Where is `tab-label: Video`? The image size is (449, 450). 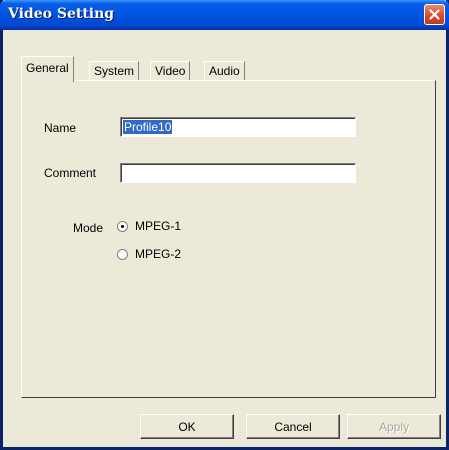
tab-label: Video is located at coordinates (170, 71).